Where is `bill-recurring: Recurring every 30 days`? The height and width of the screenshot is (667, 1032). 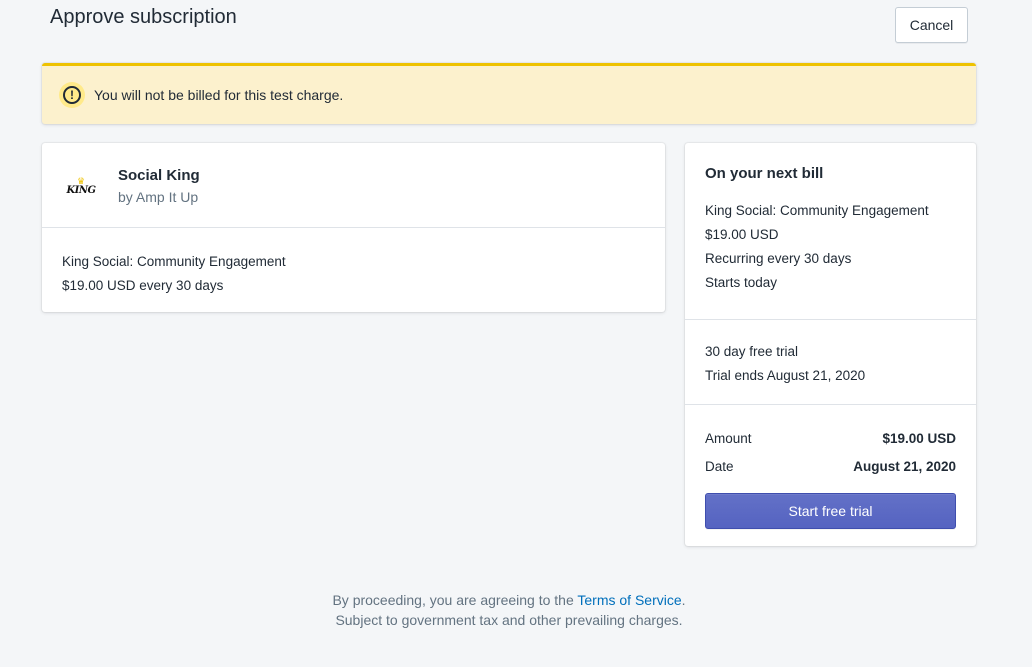
bill-recurring: Recurring every 30 days is located at coordinates (778, 258).